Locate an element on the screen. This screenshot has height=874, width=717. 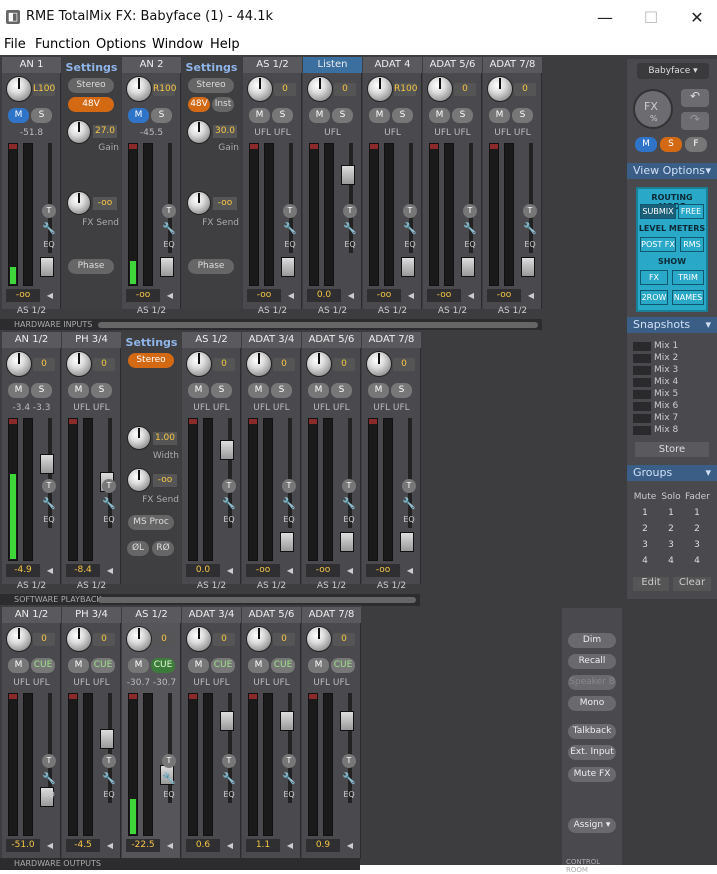
master-mute-button: M is located at coordinates (646, 144).